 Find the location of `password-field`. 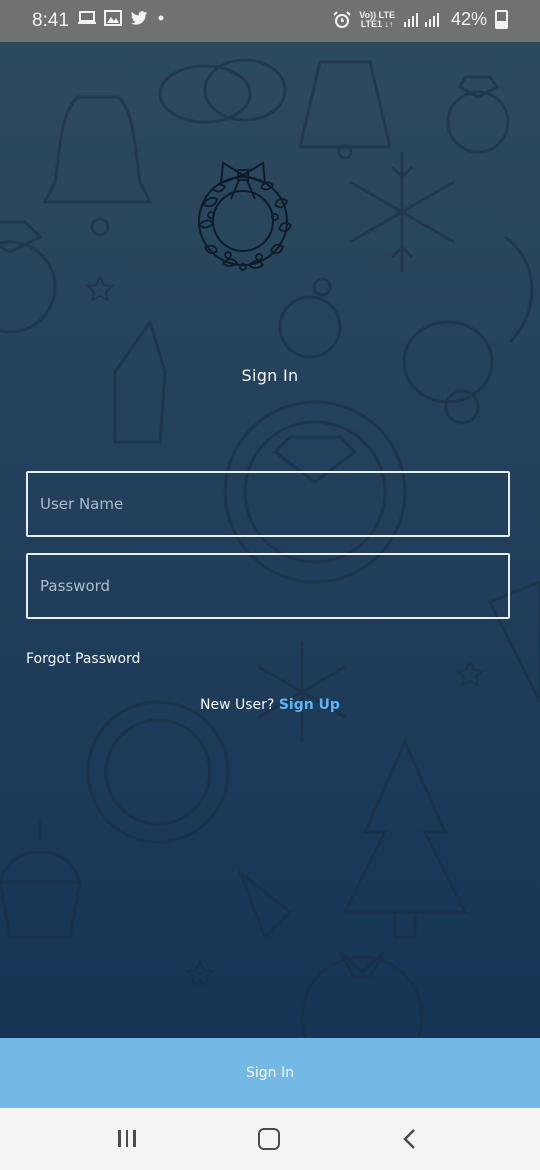

password-field is located at coordinates (268, 586).